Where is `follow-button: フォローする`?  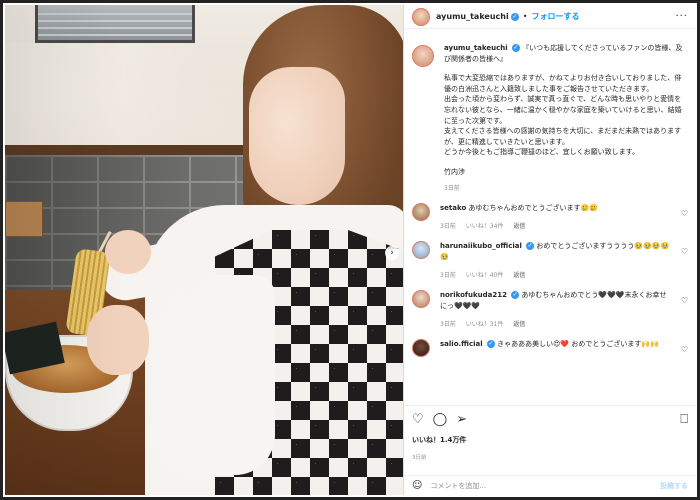
follow-button: フォローする is located at coordinates (555, 16).